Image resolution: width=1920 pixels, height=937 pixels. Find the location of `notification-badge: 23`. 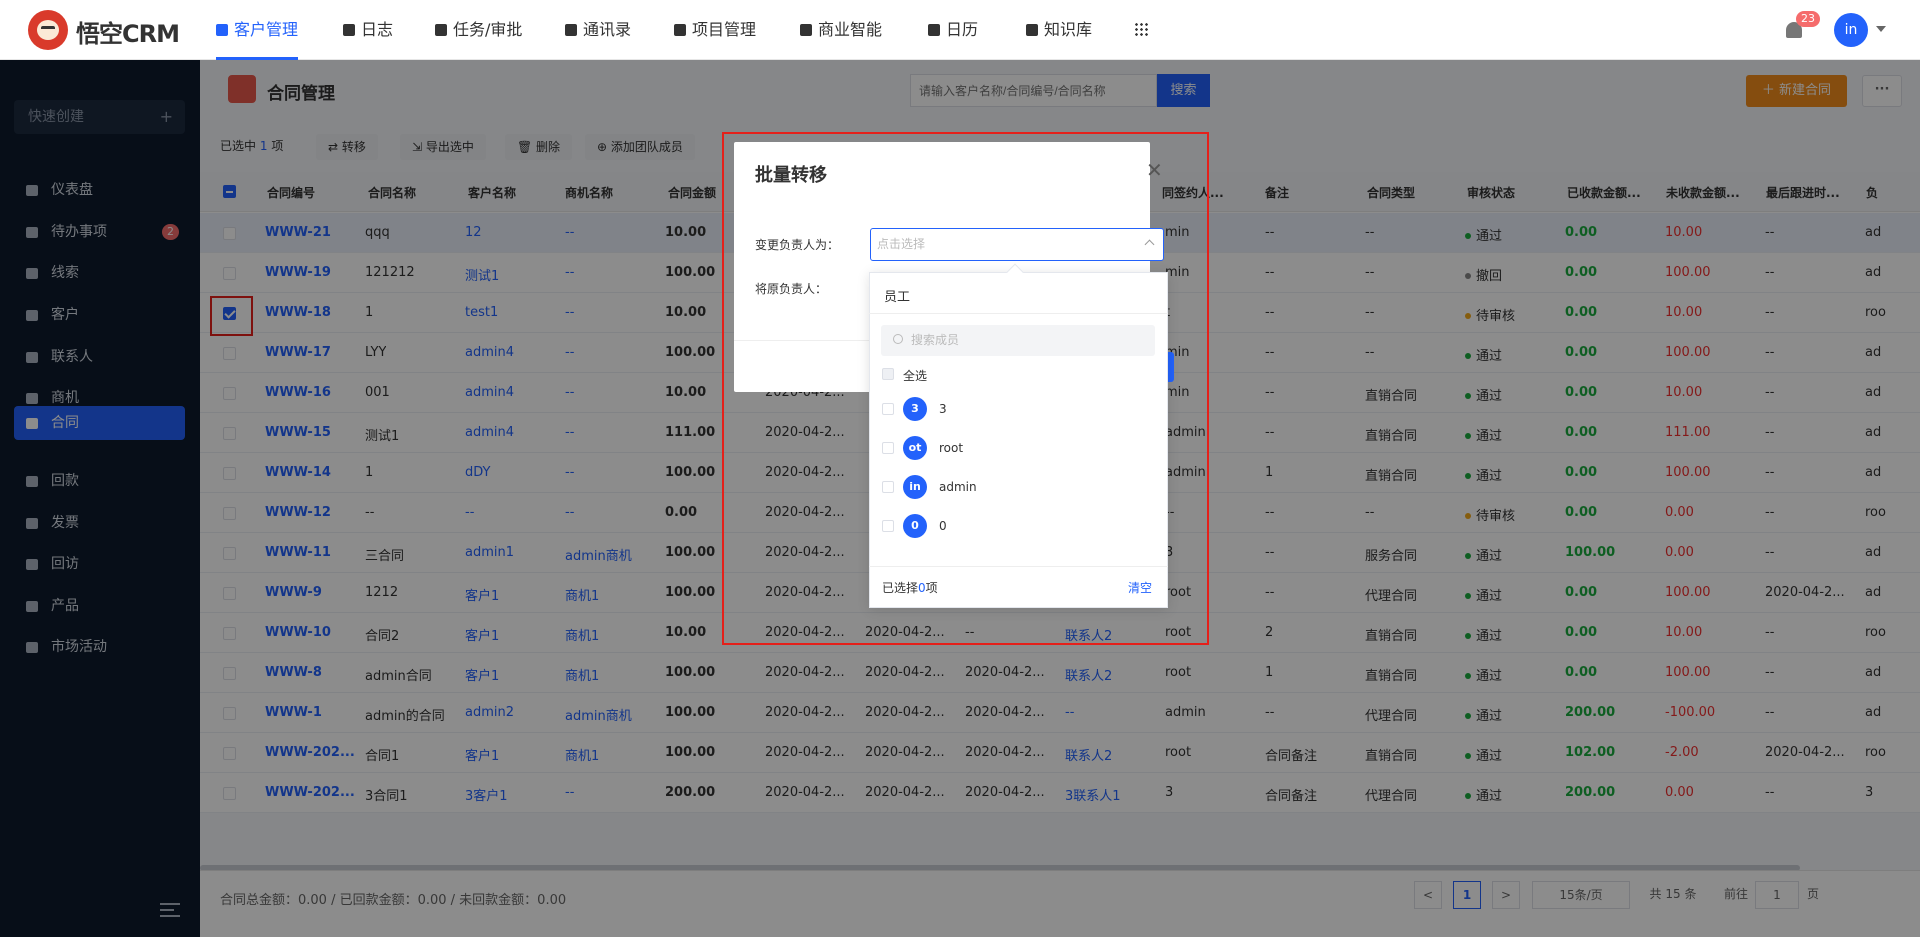

notification-badge: 23 is located at coordinates (1808, 19).